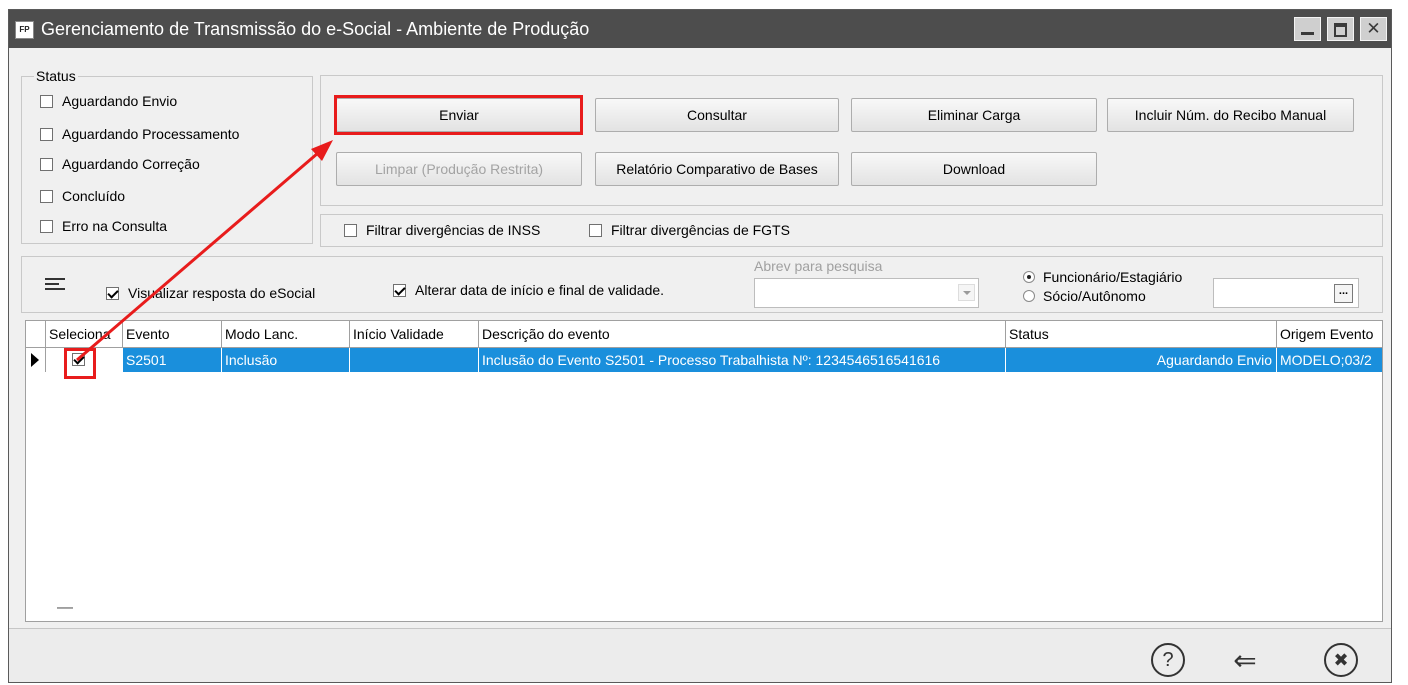 The height and width of the screenshot is (685, 1408). I want to click on footer-bar: ? ⇐ ✖, so click(700, 655).